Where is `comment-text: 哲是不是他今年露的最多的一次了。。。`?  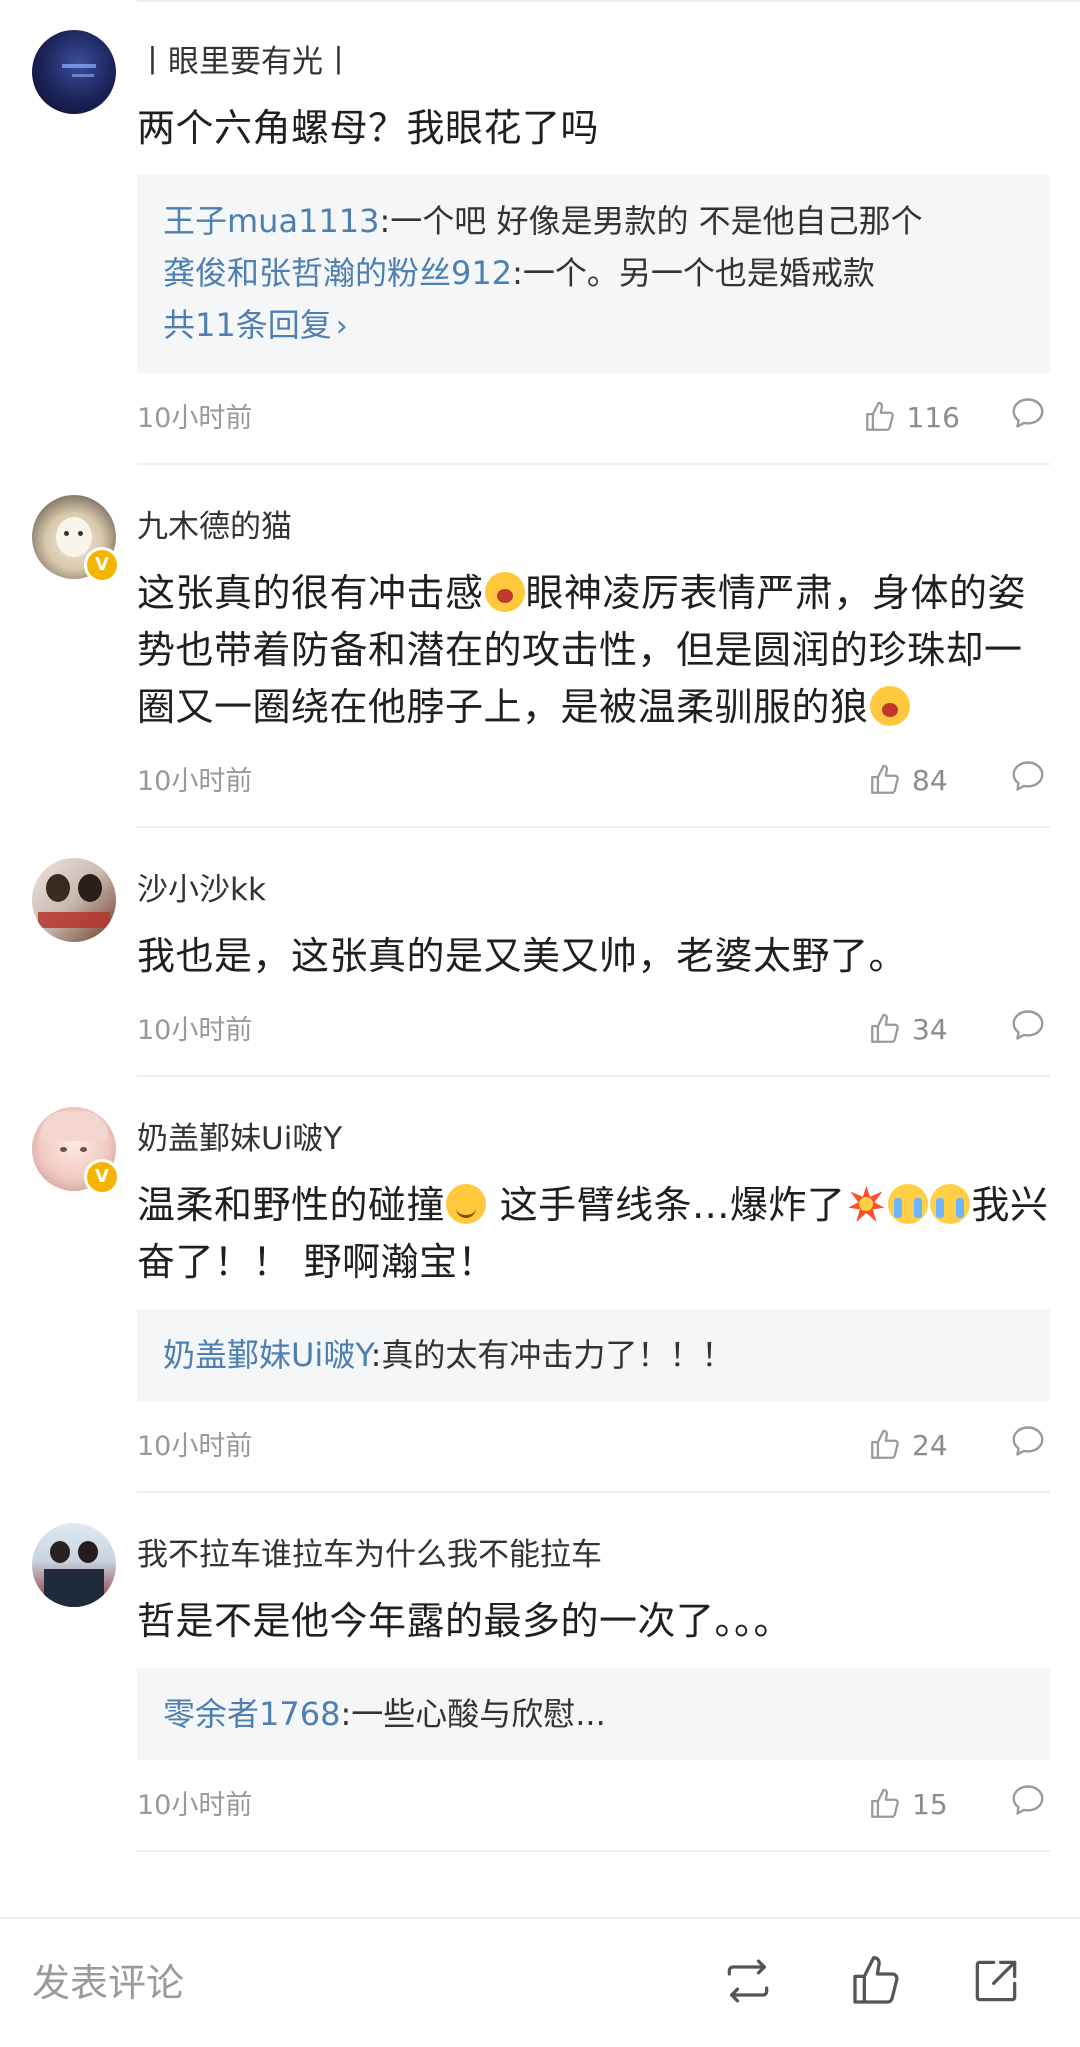 comment-text: 哲是不是他今年露的最多的一次了。。。 is located at coordinates (465, 1621).